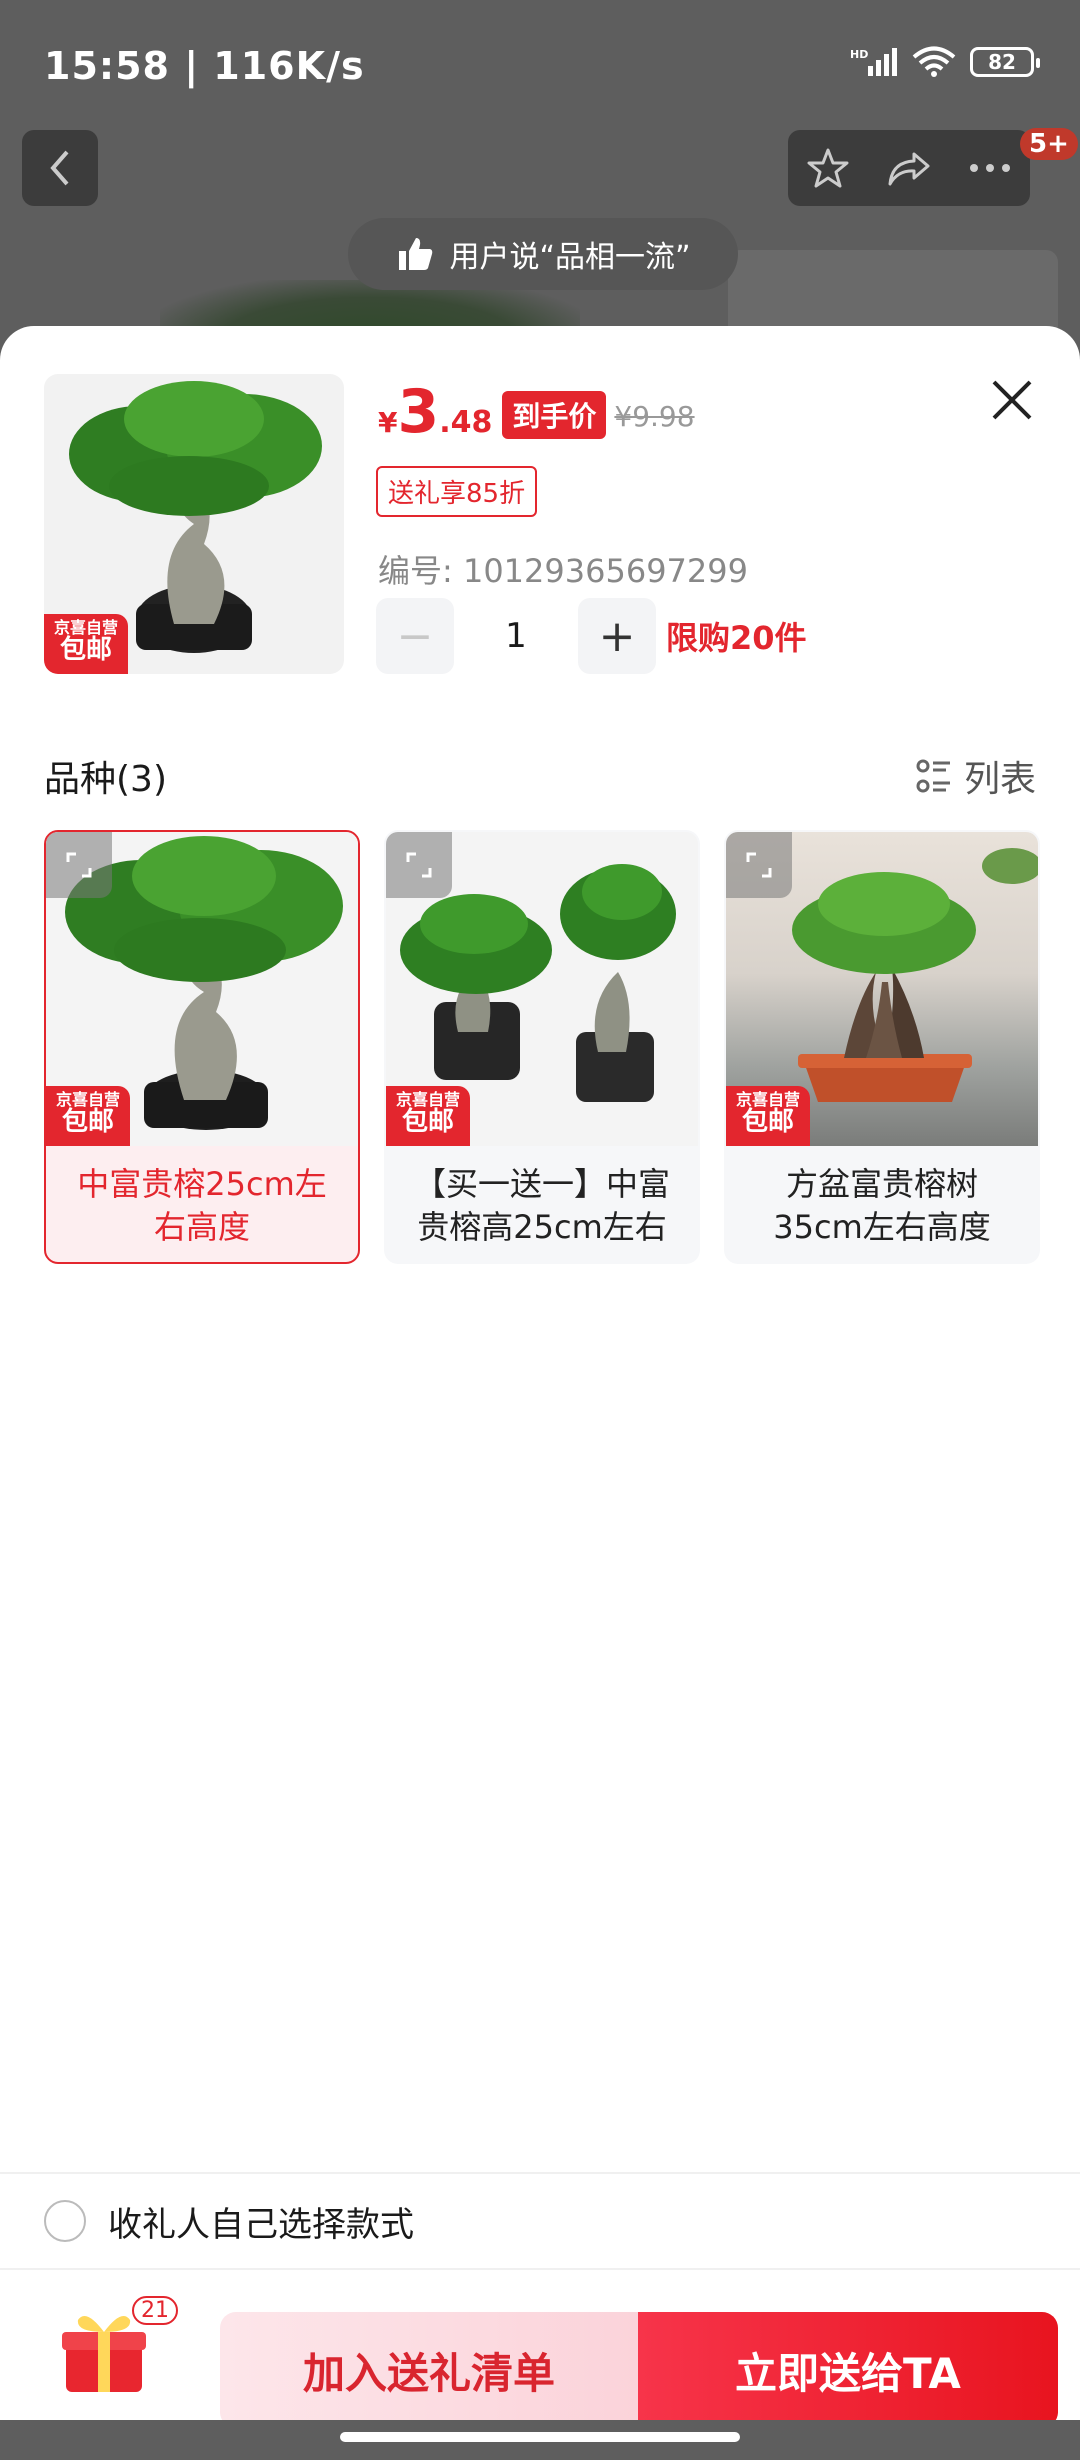  I want to click on price-row: ¥ 3 .48 到手价 ¥9.98, so click(536, 413).